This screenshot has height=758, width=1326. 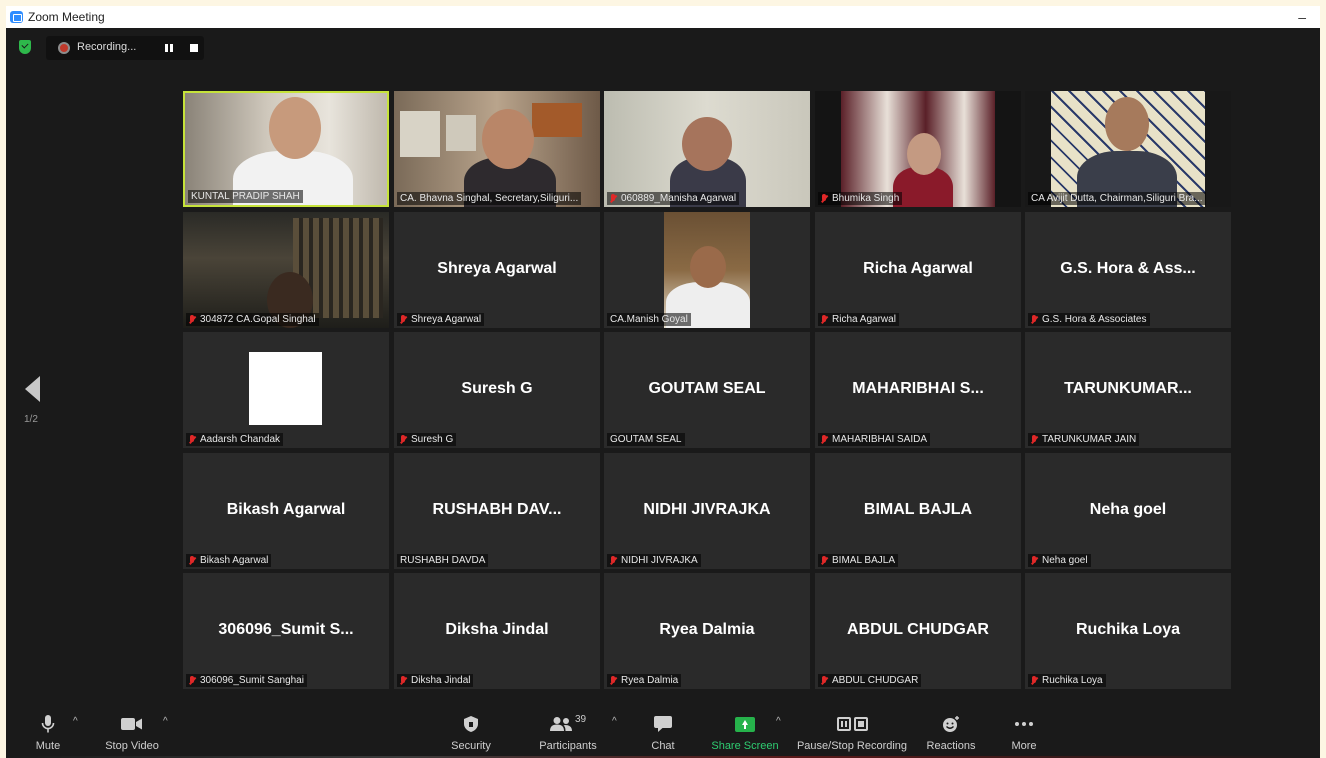 What do you see at coordinates (75, 721) in the screenshot?
I see `audio-options-caret-icon: ^` at bounding box center [75, 721].